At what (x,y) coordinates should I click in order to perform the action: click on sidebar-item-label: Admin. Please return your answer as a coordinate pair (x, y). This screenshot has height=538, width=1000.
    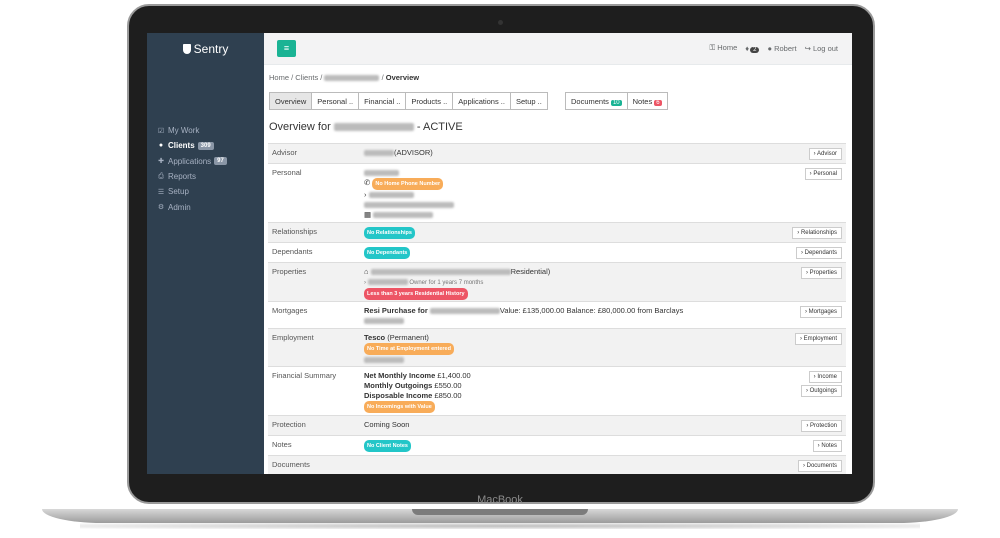
    Looking at the image, I should click on (179, 207).